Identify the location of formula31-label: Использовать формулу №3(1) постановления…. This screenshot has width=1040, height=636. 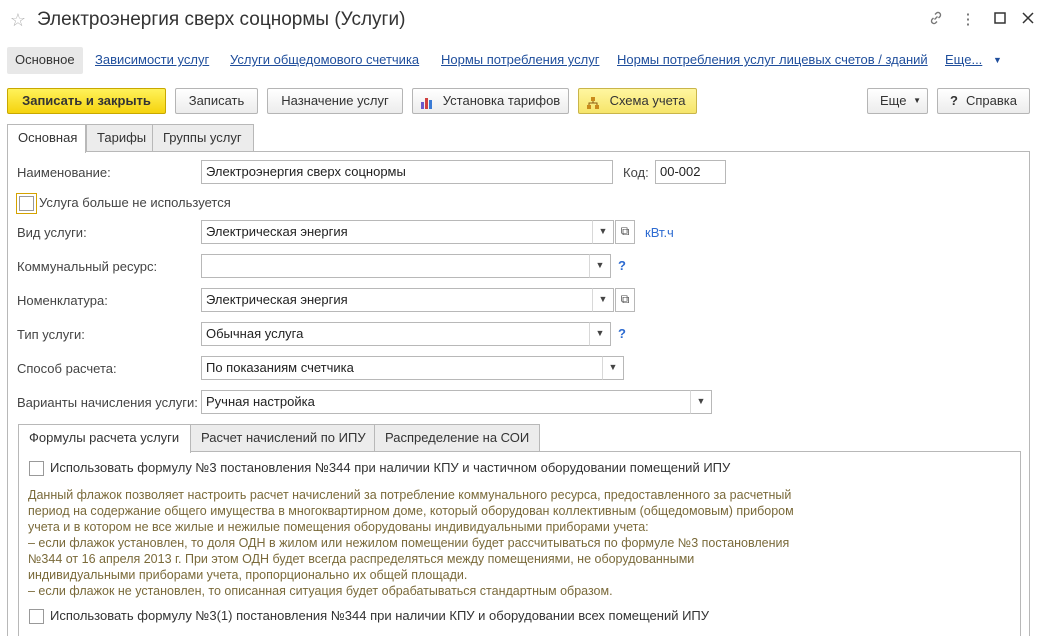
(380, 615).